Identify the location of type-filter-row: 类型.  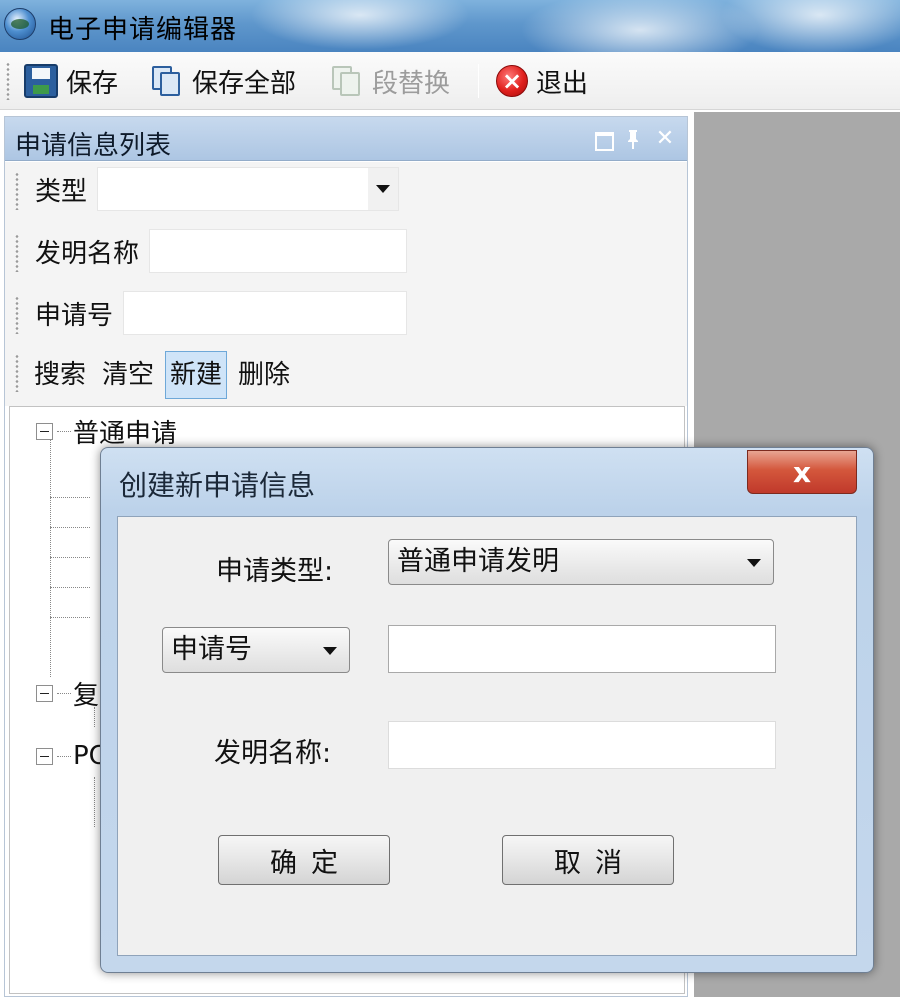
(206, 189).